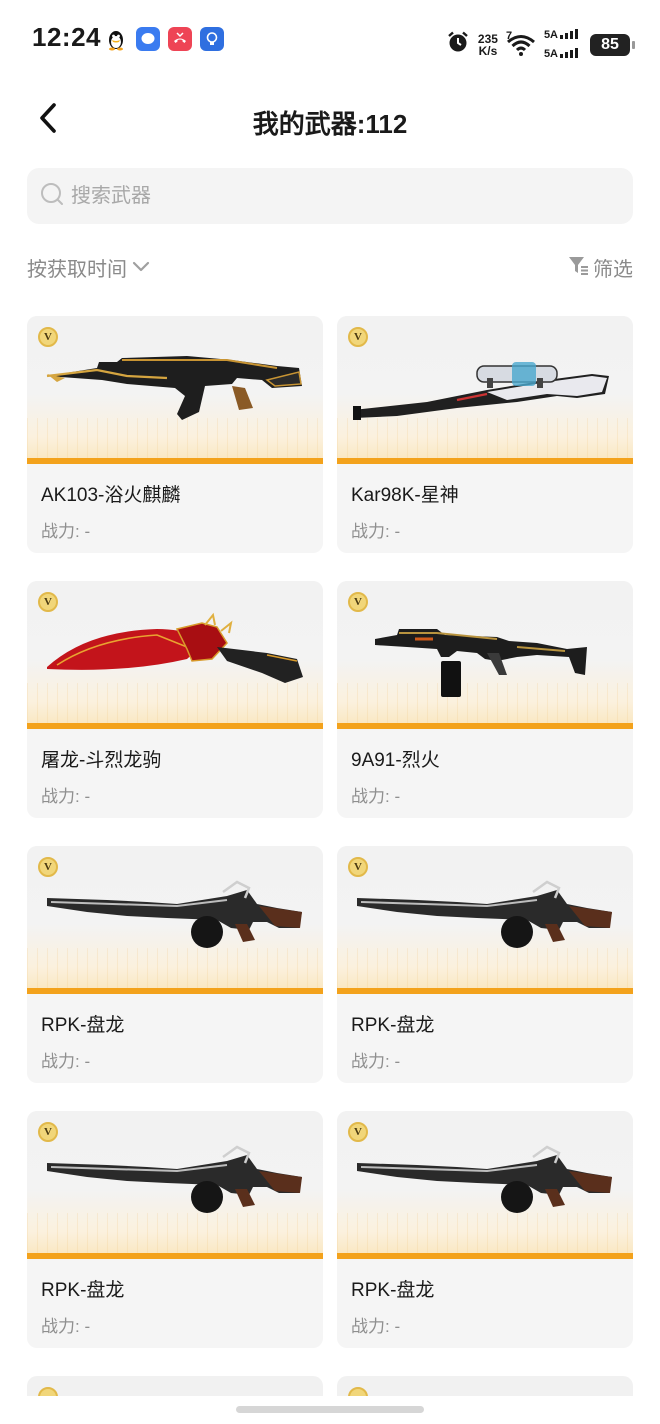 The width and height of the screenshot is (660, 1424). I want to click on weapon-card: V 屠龙-斗烈龙驹 战力: -, so click(175, 699).